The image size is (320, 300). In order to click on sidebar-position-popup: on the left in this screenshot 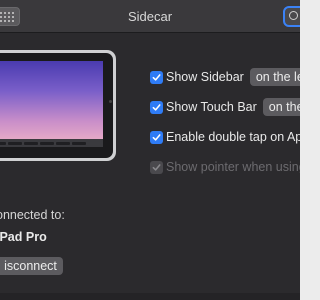, I will do `click(274, 77)`.